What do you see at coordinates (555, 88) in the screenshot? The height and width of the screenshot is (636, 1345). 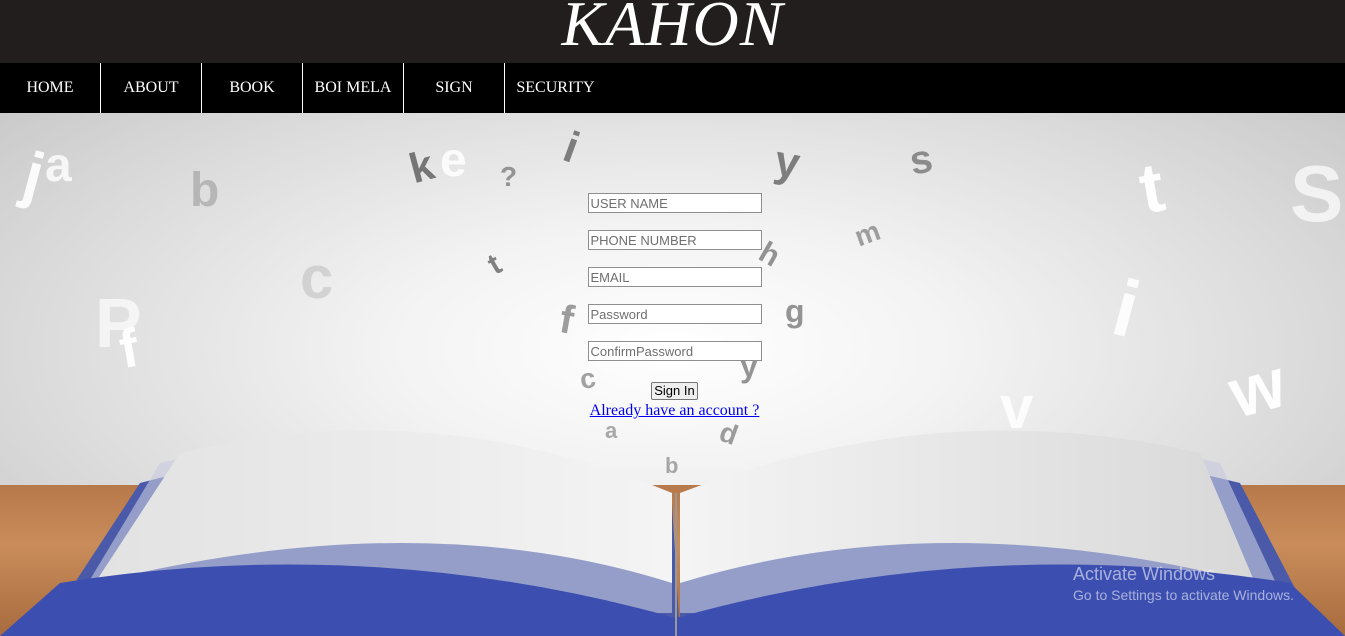 I see `nav-item-security: SECURITY` at bounding box center [555, 88].